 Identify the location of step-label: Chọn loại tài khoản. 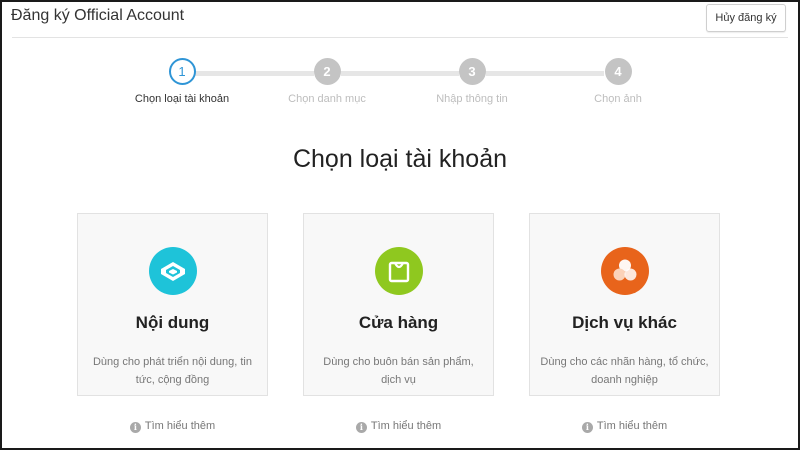
(182, 99).